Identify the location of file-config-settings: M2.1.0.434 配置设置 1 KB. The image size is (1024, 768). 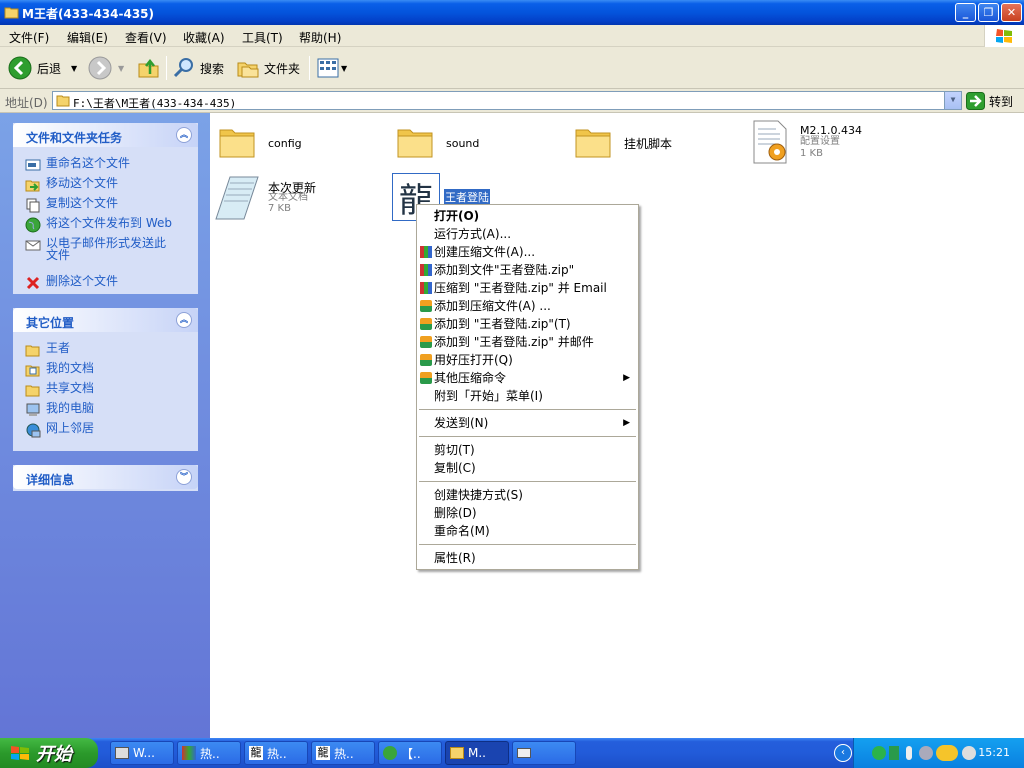
(840, 144).